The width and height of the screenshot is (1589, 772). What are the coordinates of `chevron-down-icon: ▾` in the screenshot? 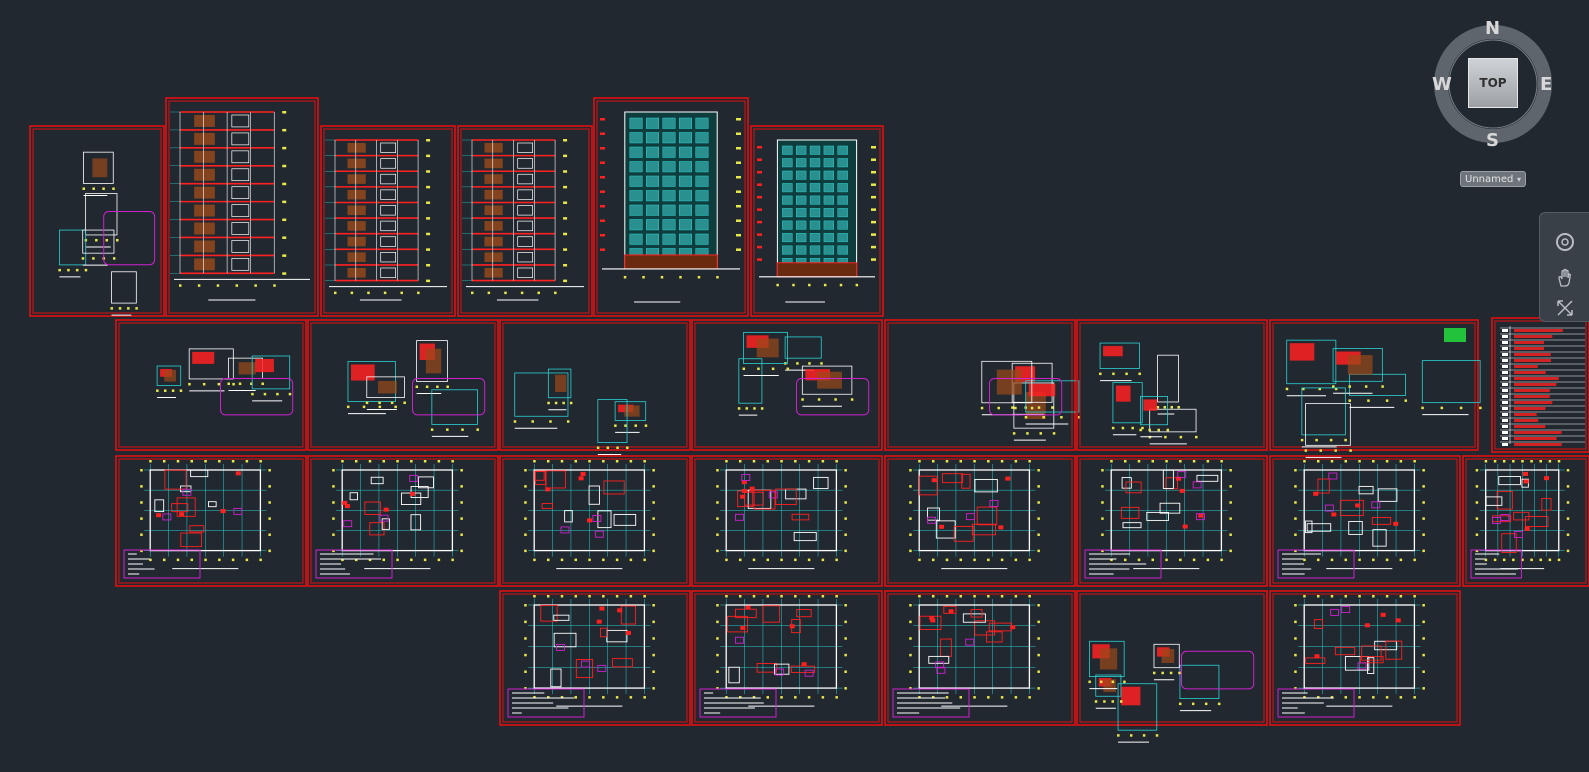 It's located at (1518, 179).